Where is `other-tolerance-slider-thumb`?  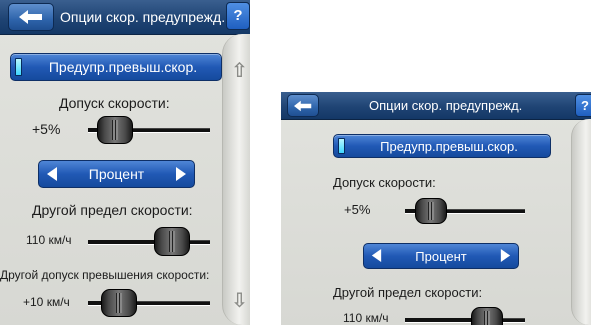 other-tolerance-slider-thumb is located at coordinates (119, 303).